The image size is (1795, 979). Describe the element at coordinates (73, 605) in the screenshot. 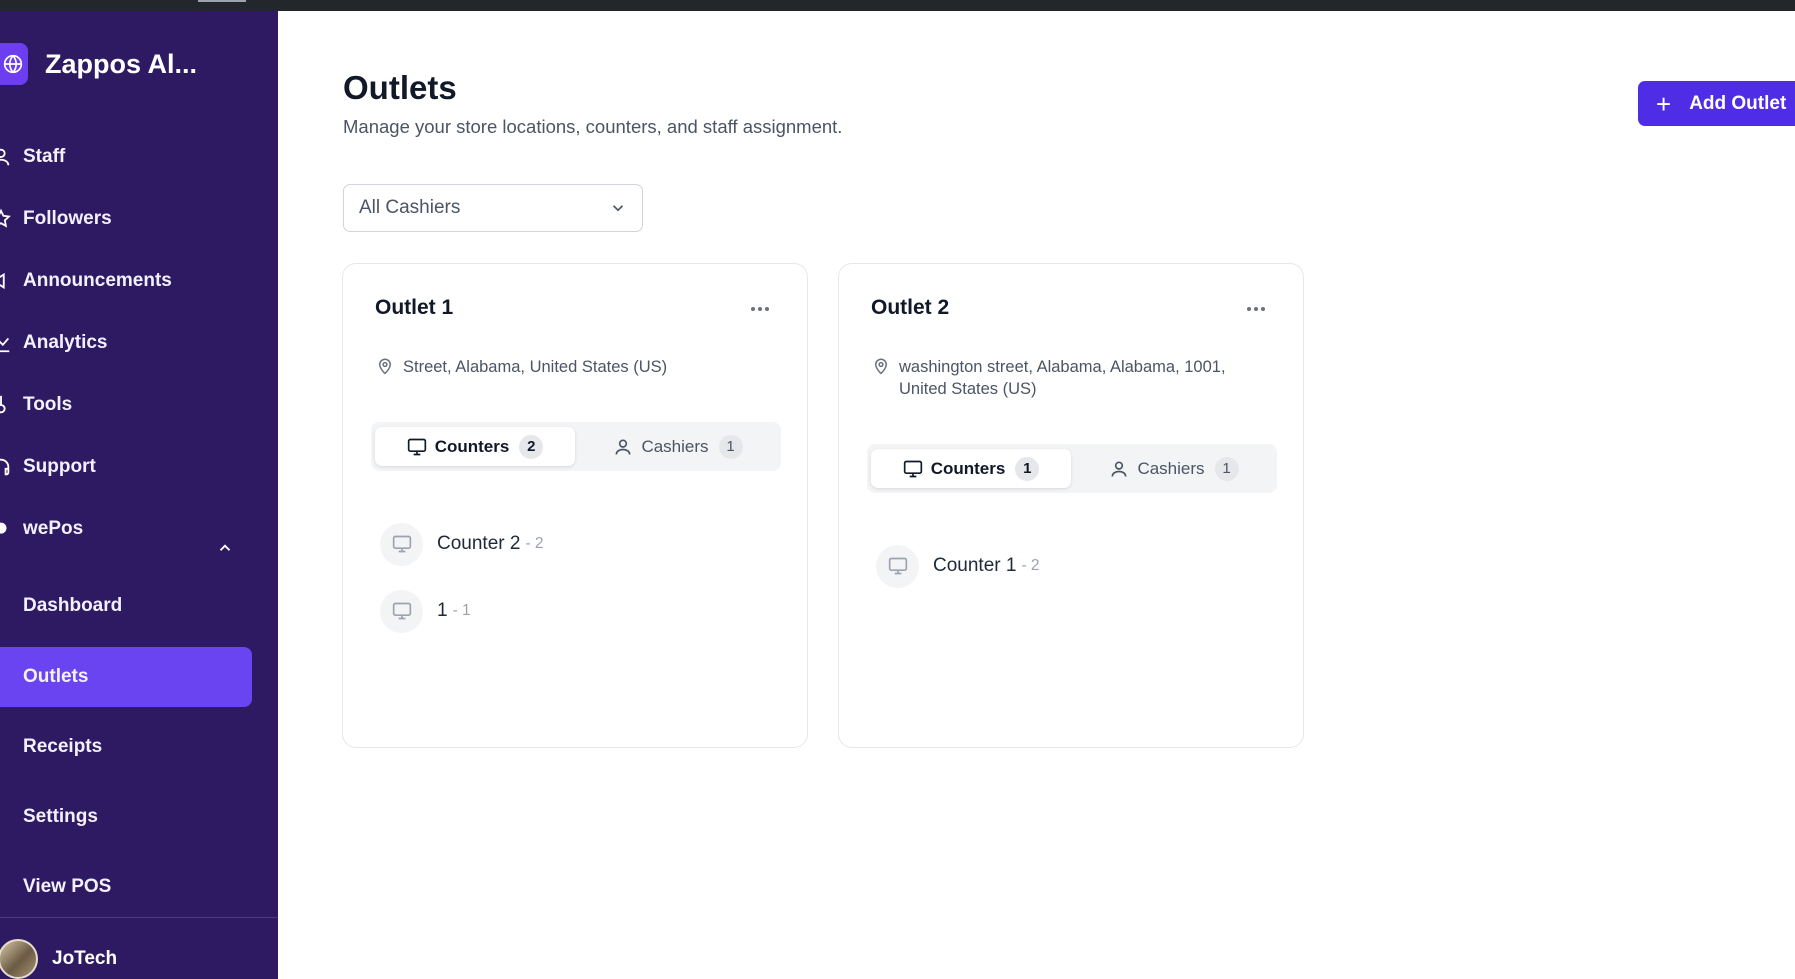

I see `sidebar-item-label: Dashboard` at that location.